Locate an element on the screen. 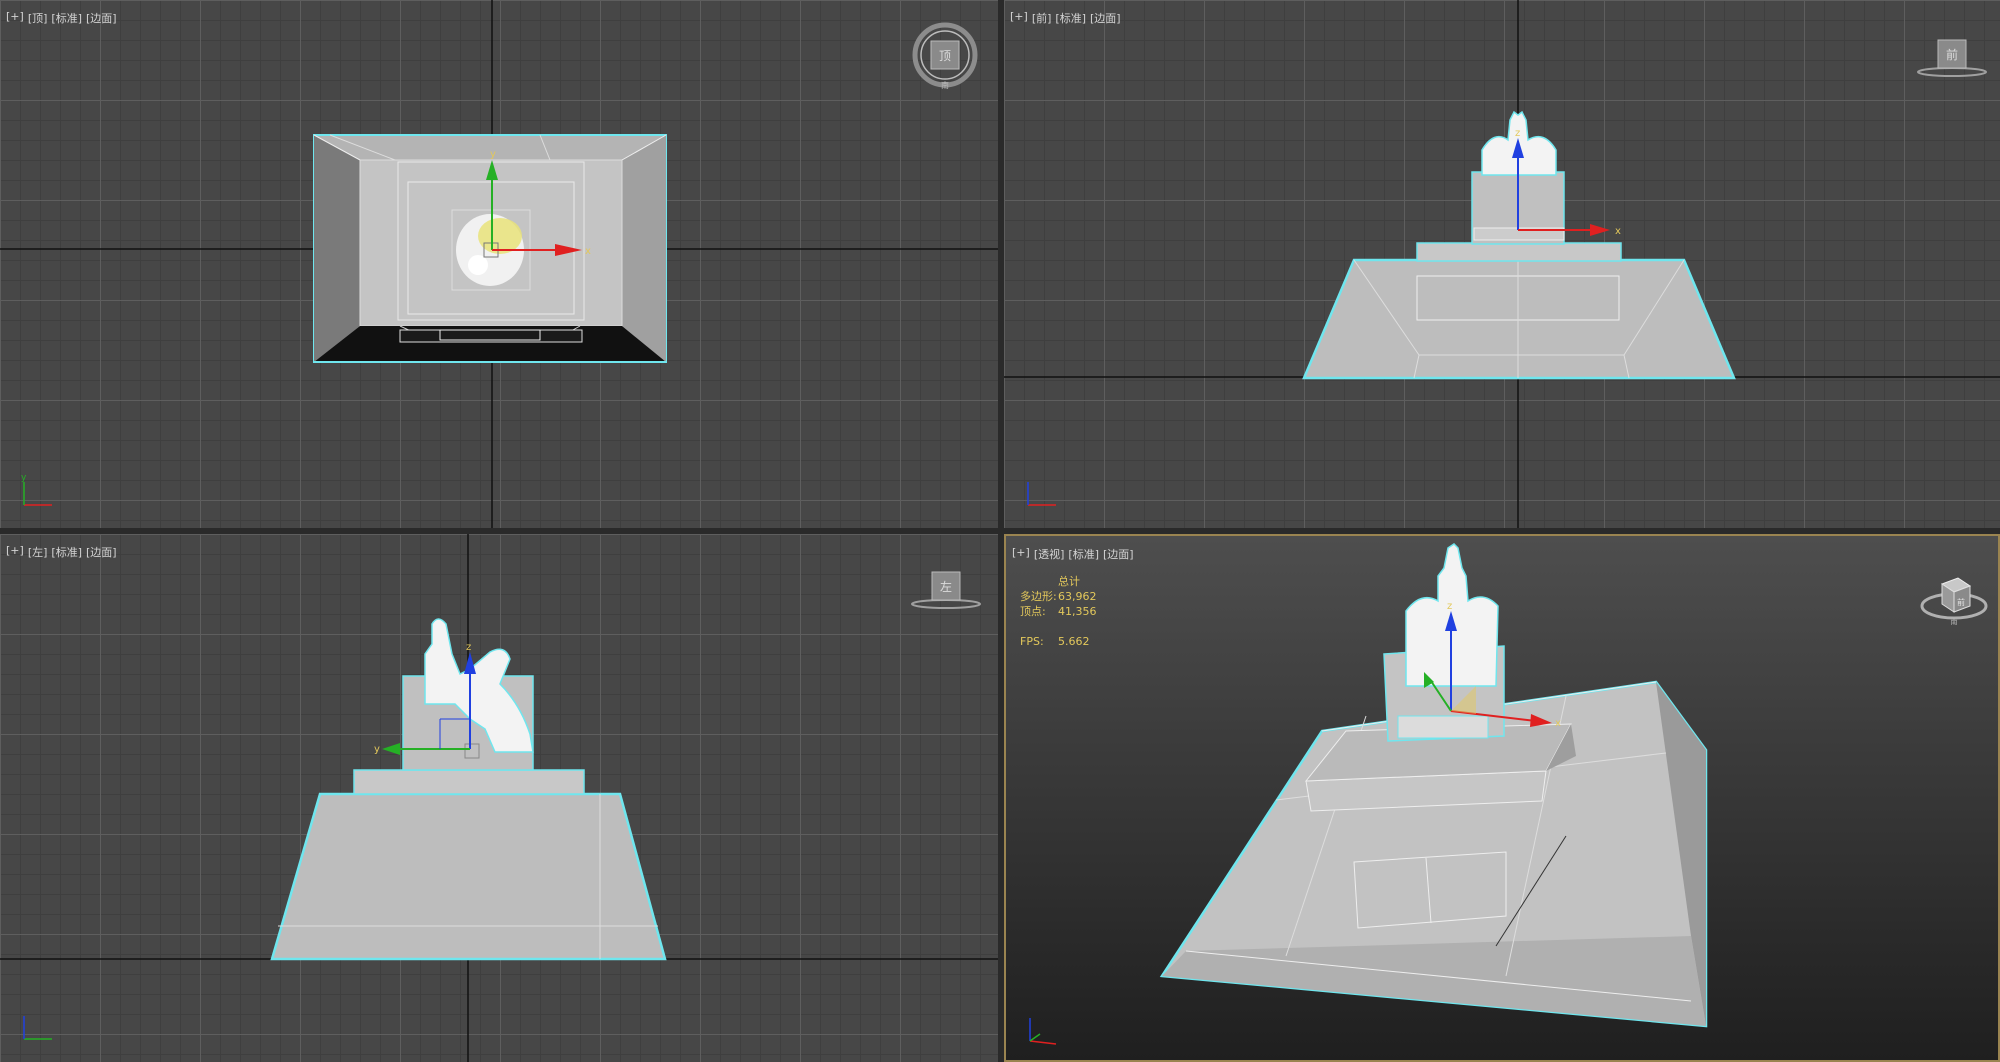 This screenshot has height=1062, width=2000. stats-fps-label: FPS: is located at coordinates (1032, 641).